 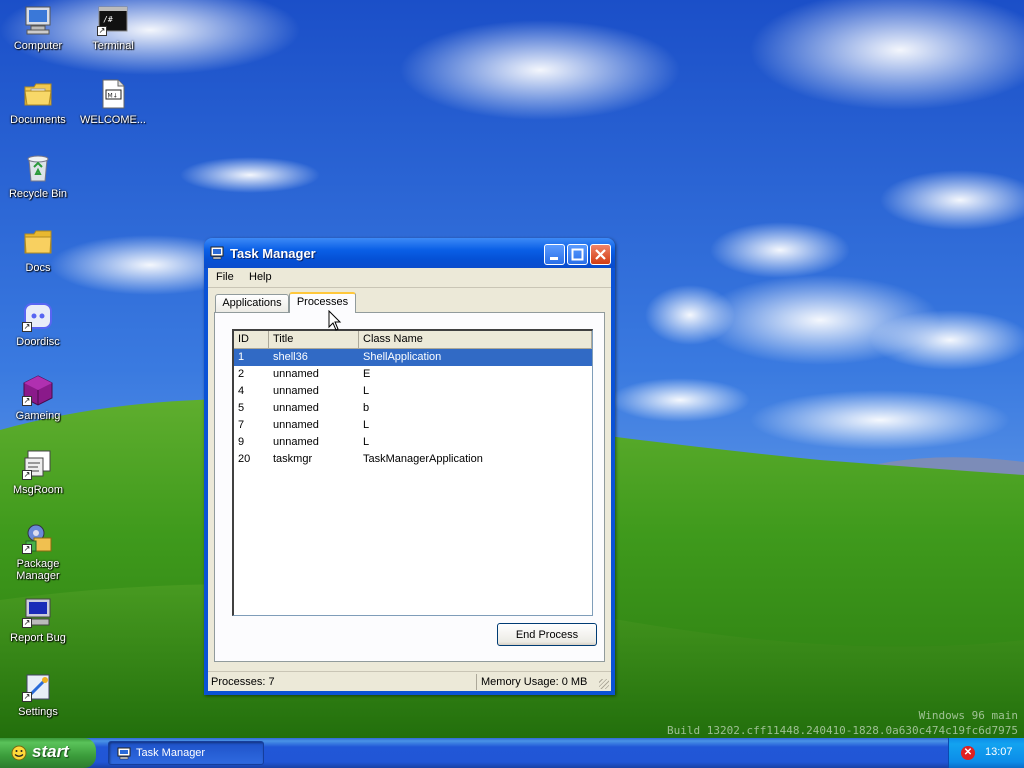 I want to click on start-label: start, so click(x=50, y=751).